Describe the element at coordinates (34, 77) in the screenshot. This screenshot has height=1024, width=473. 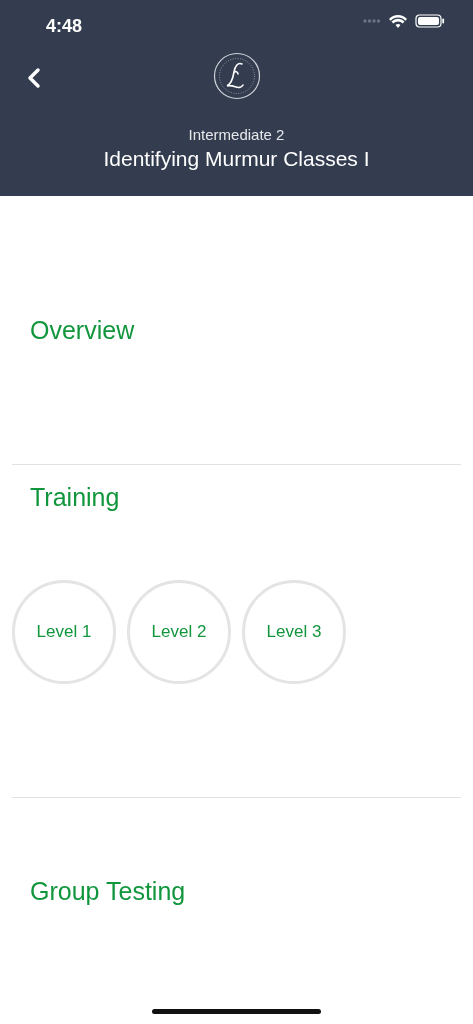
I see `chevron-left-icon` at that location.